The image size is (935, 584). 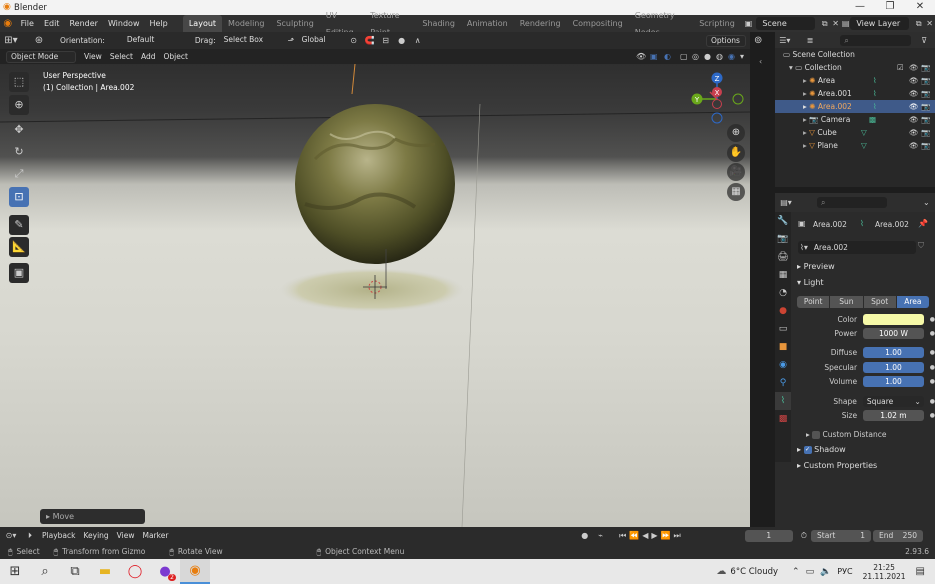 I want to click on outliner-item-plane: ▸ ▽ Plane ▽ 👁 📷, so click(x=855, y=145).